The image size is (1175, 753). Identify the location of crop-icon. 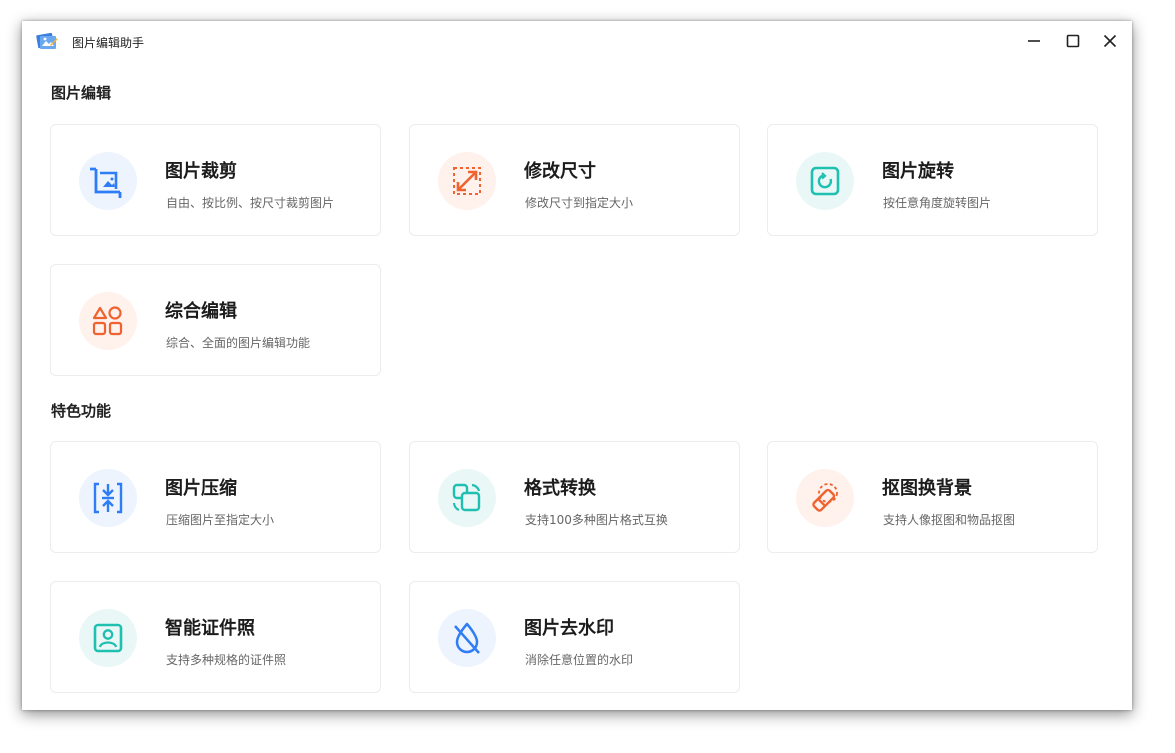
(108, 181).